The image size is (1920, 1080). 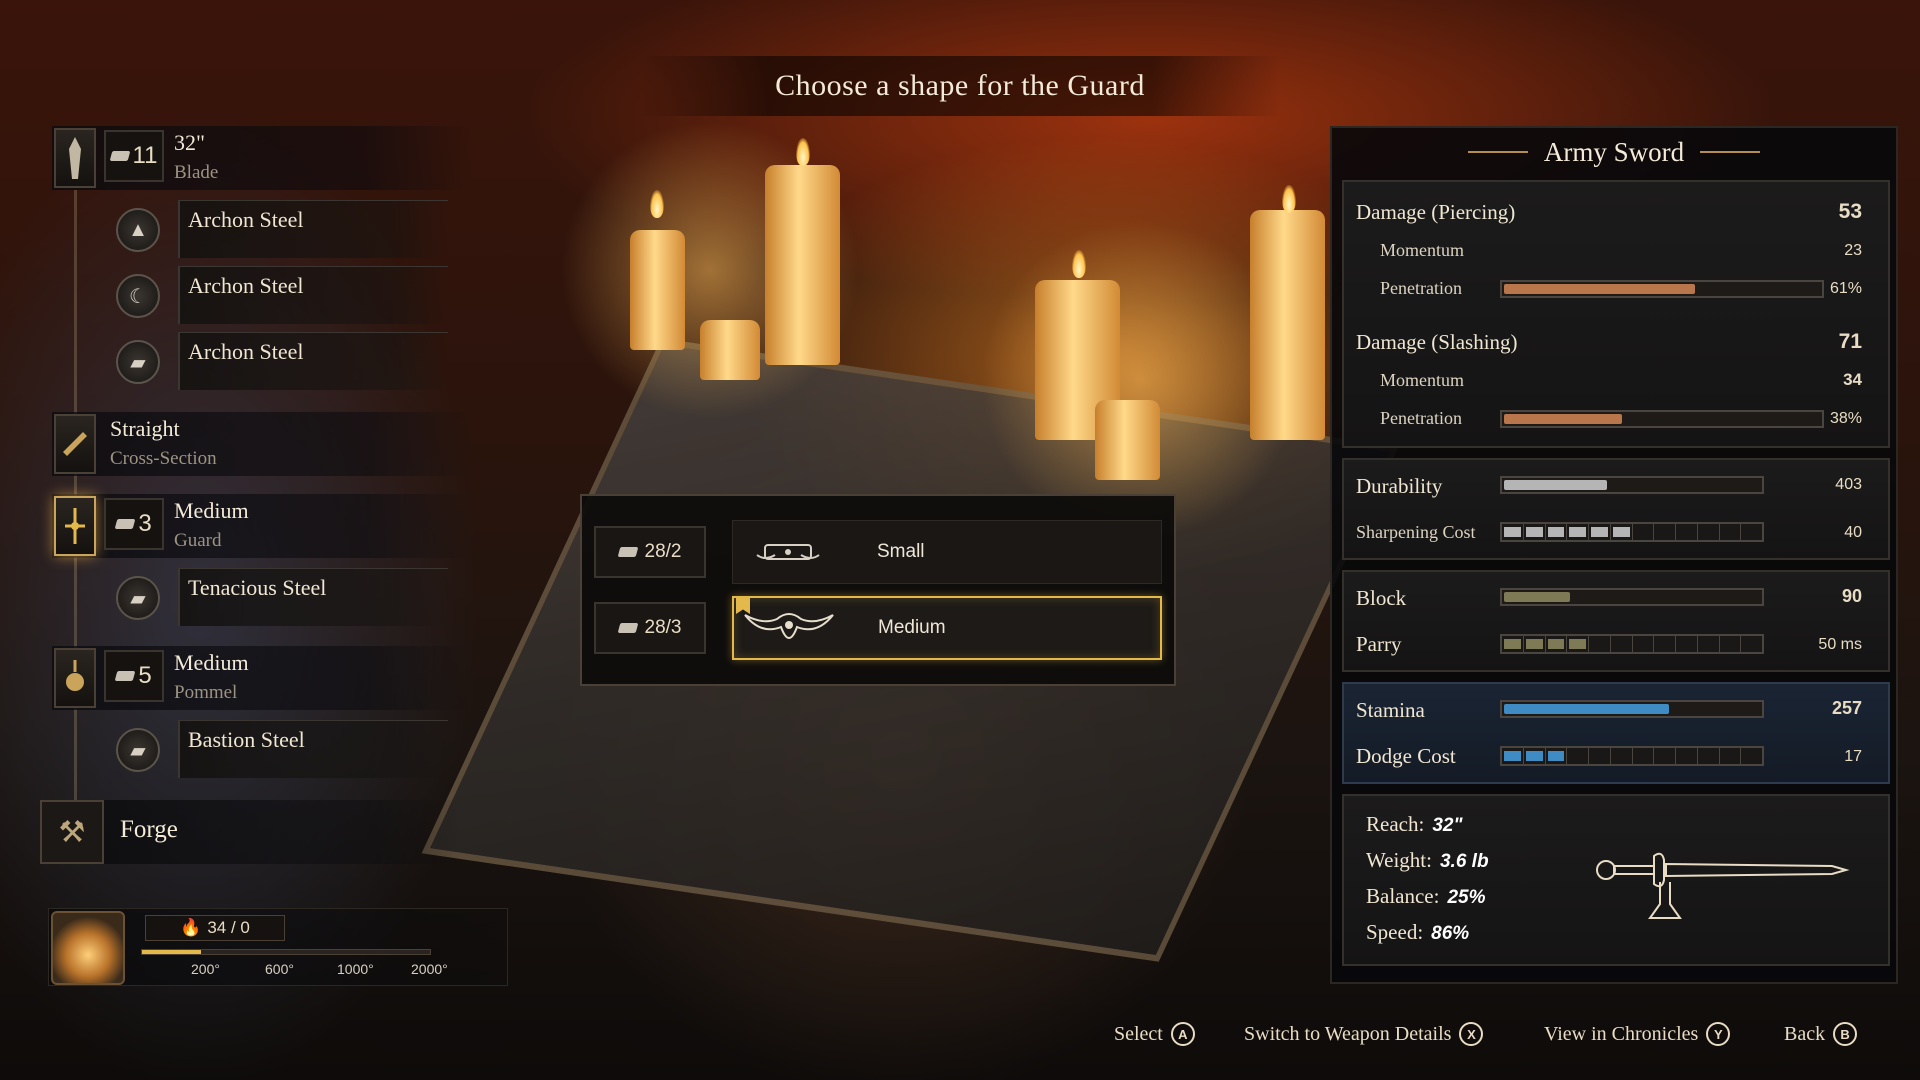 What do you see at coordinates (1348, 1033) in the screenshot?
I see `prompt-label: Switch to Weapon Details` at bounding box center [1348, 1033].